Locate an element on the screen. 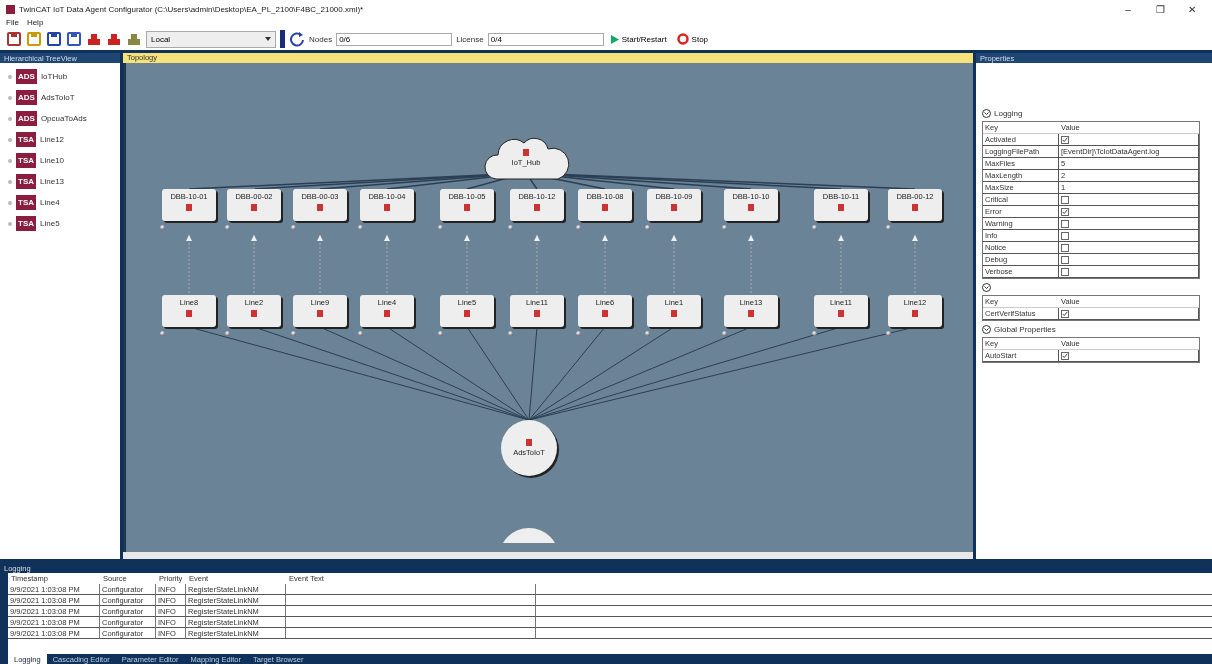 The height and width of the screenshot is (664, 1212). tree-item: AdsToIoT is located at coordinates (57, 97).